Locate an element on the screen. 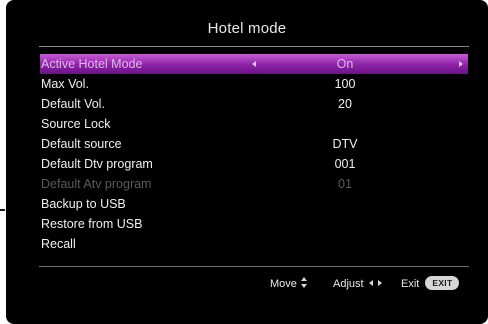  menu-item-label: Default Vol. is located at coordinates (73, 104).